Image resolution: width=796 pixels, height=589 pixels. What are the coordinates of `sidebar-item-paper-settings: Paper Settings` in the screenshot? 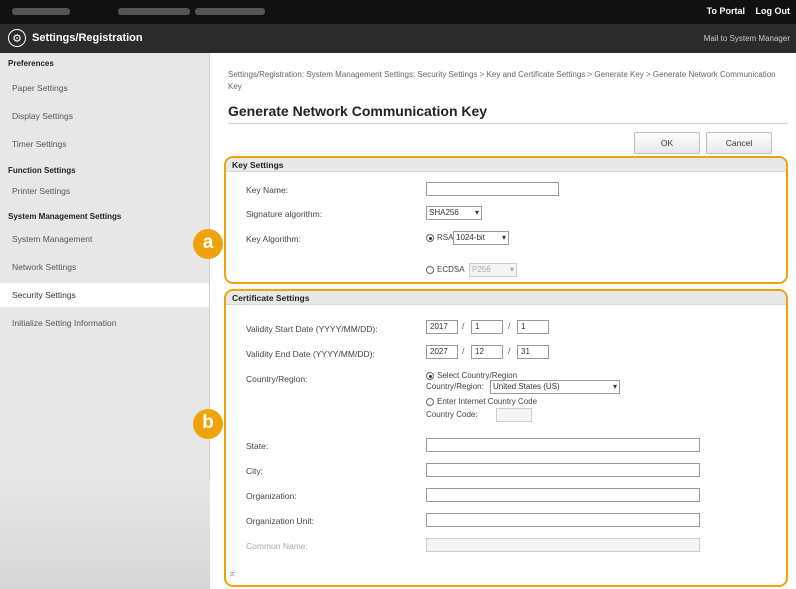 It's located at (104, 88).